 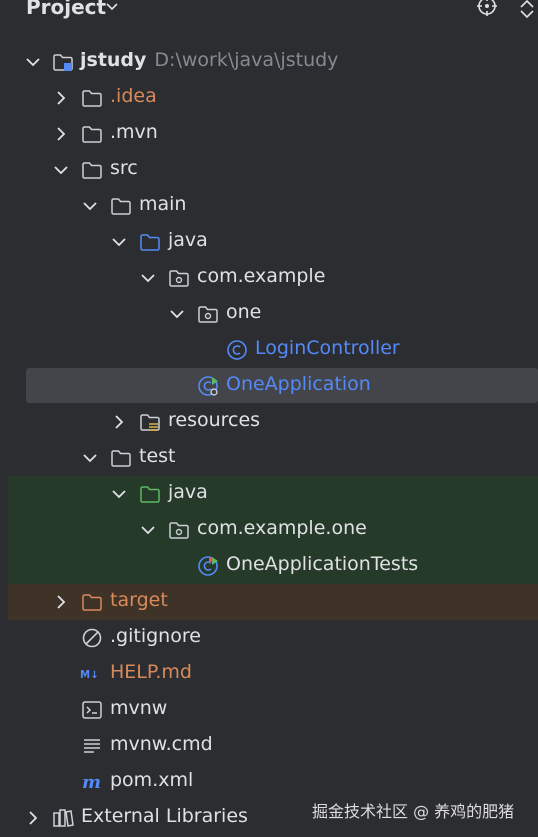 What do you see at coordinates (527, 10) in the screenshot?
I see `expand-collapse-icon` at bounding box center [527, 10].